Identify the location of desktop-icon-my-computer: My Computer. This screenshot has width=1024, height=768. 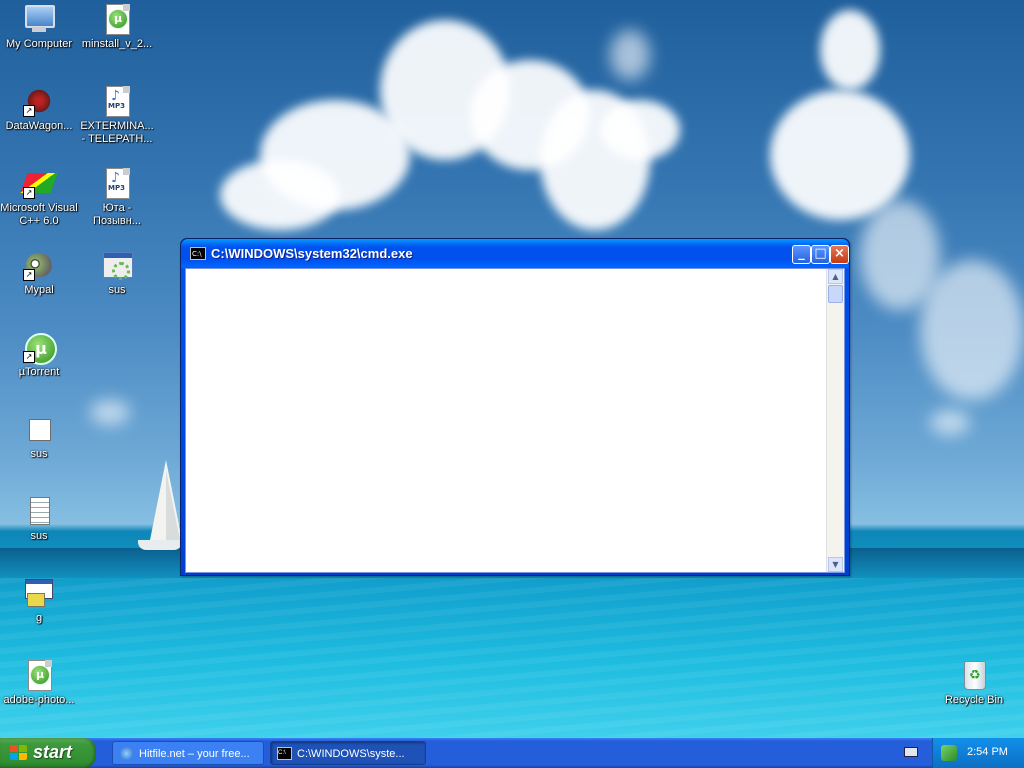
(39, 27).